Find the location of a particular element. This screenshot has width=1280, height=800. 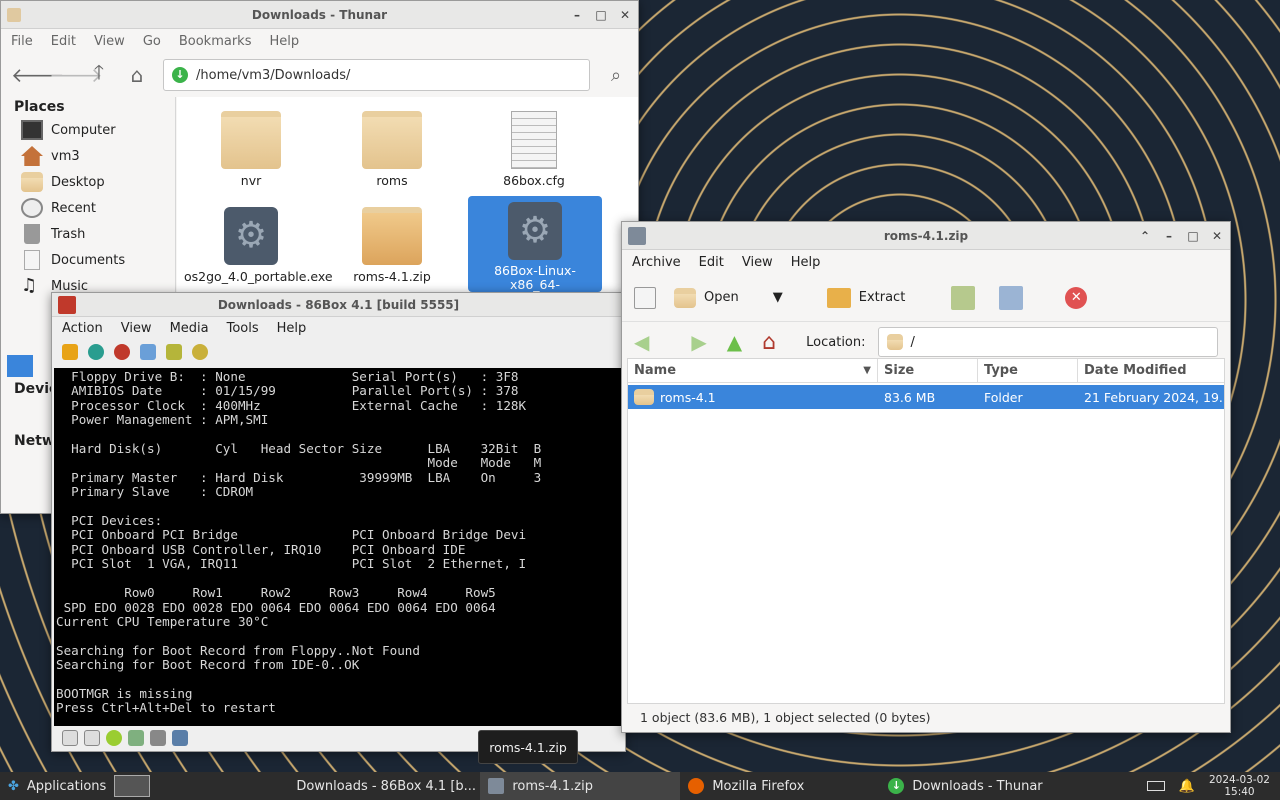

gear-icon: ⚙ is located at coordinates (535, 231).